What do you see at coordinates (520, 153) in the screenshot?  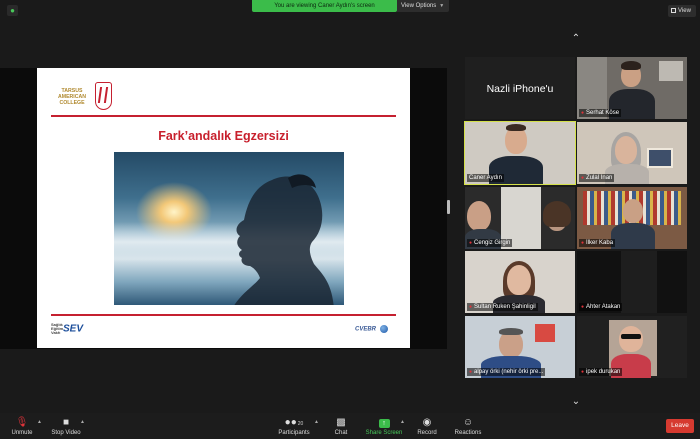 I see `participant-tile-active-speaker: Caner Aydın` at bounding box center [520, 153].